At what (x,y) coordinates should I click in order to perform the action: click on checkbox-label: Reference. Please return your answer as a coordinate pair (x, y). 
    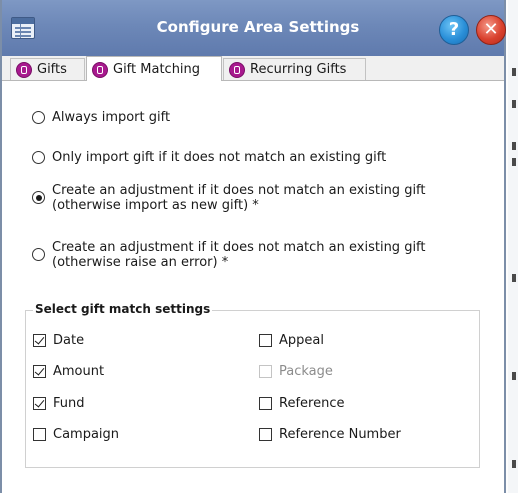
    Looking at the image, I should click on (312, 403).